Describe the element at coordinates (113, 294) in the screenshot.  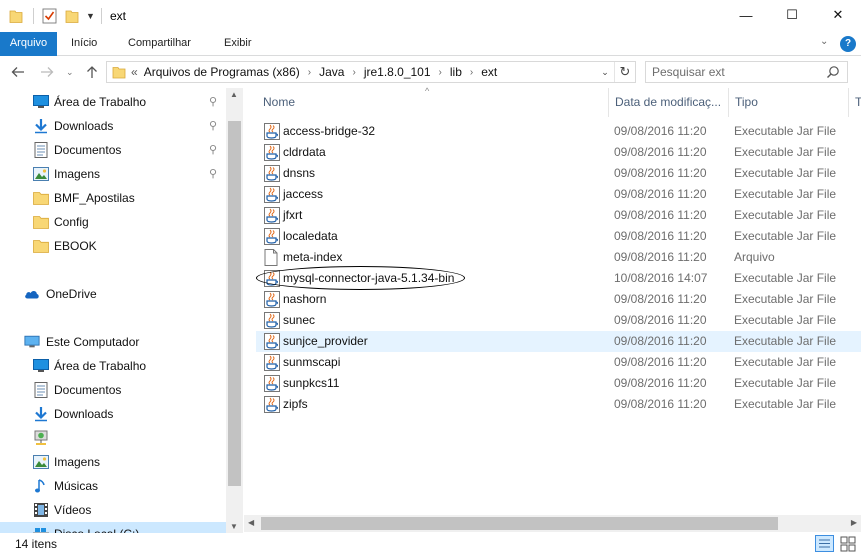
I see `sidebar-item: OneDrive` at that location.